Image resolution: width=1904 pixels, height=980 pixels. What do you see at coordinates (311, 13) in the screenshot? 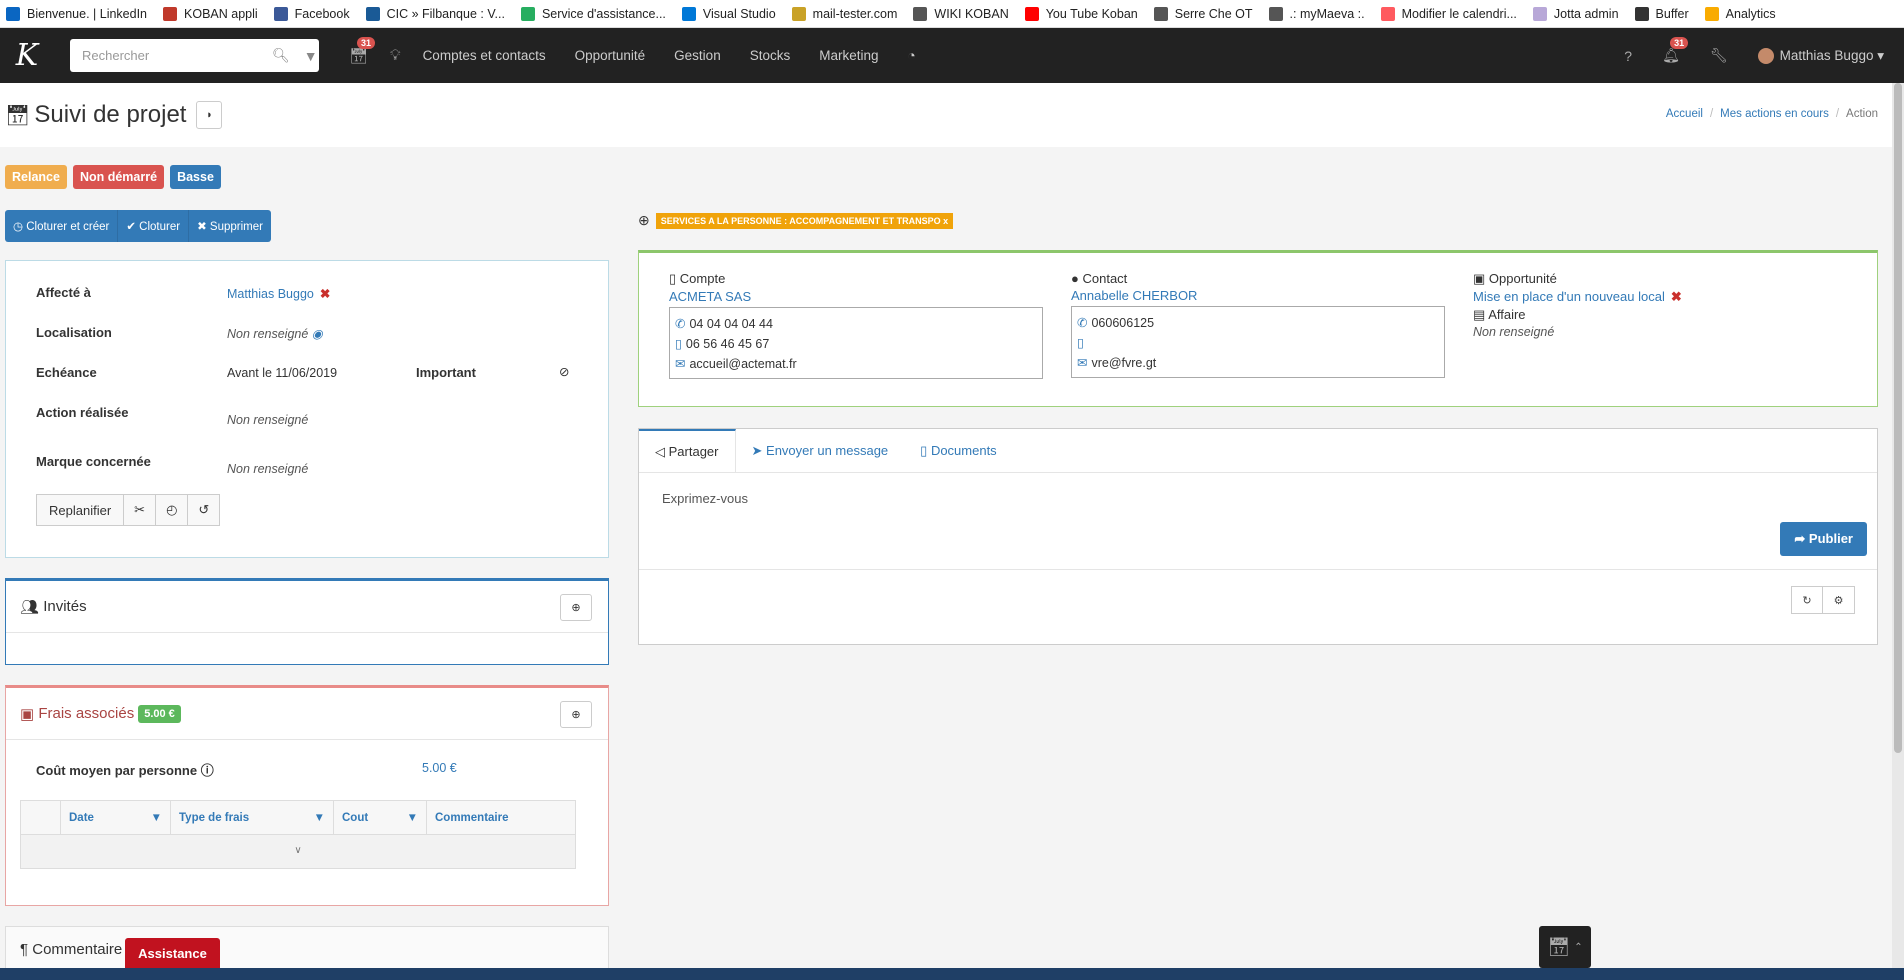
I see `bookmark-item: Facebook` at bounding box center [311, 13].